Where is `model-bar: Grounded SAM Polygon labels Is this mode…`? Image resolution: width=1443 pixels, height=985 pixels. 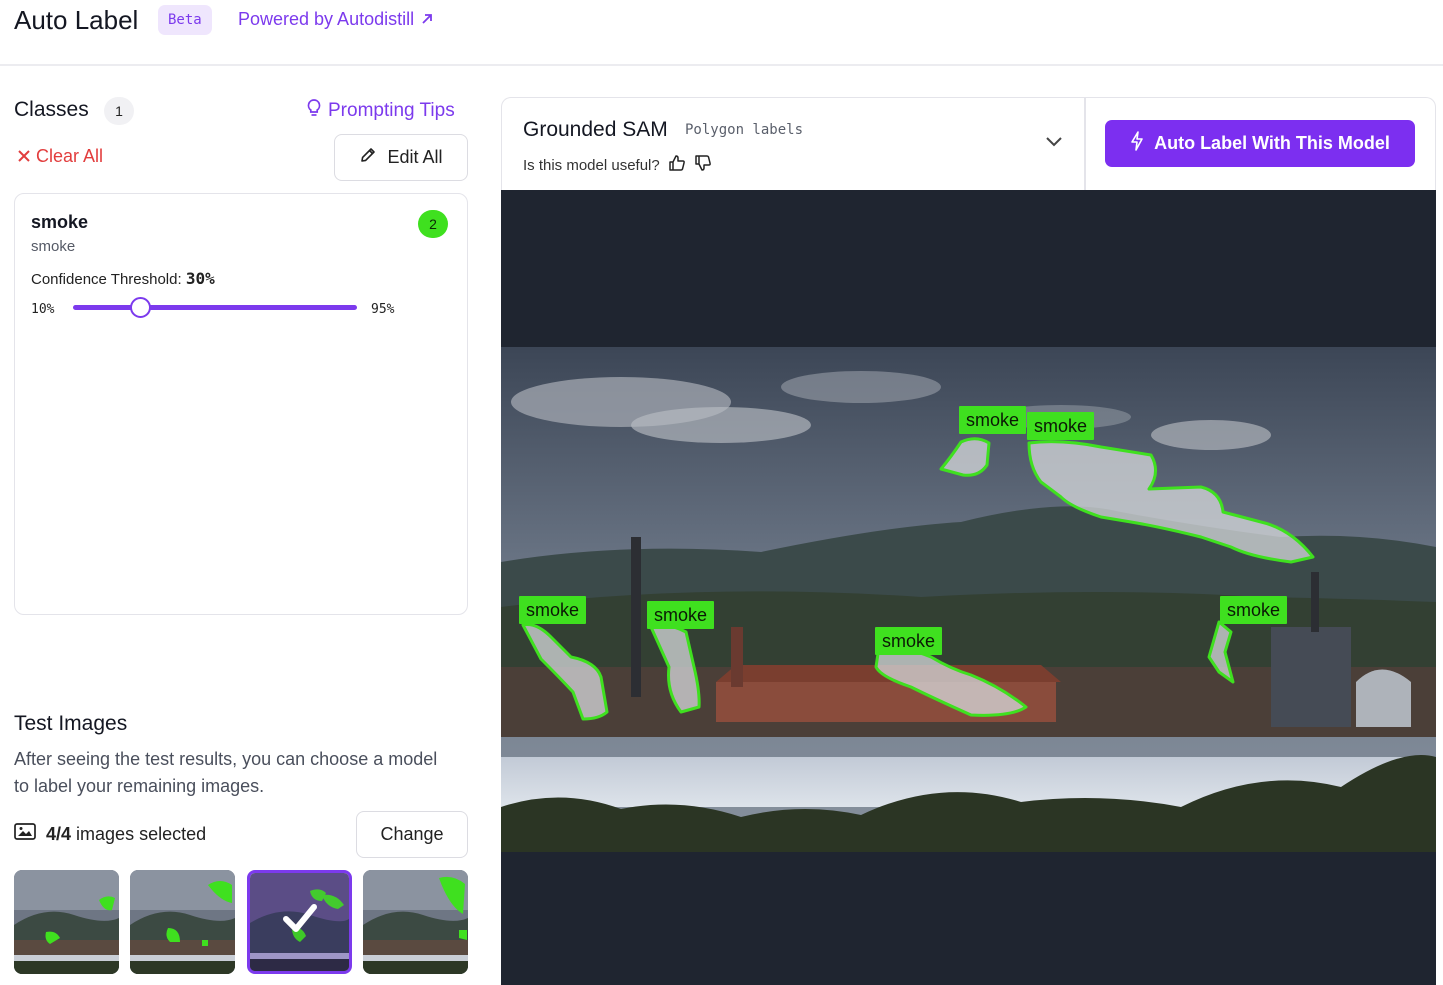 model-bar: Grounded SAM Polygon labels Is this mode… is located at coordinates (968, 144).